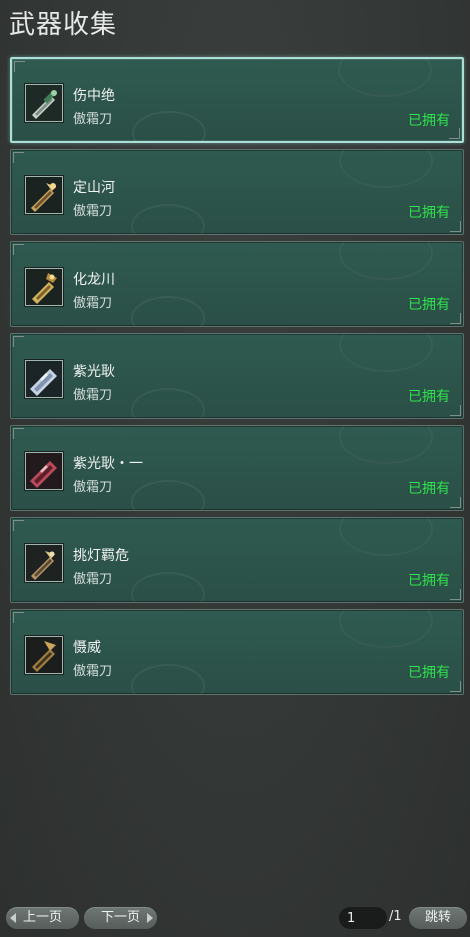 The width and height of the screenshot is (470, 937). I want to click on weapon-card: 伤中绝 傲霜刀 已拥有, so click(237, 100).